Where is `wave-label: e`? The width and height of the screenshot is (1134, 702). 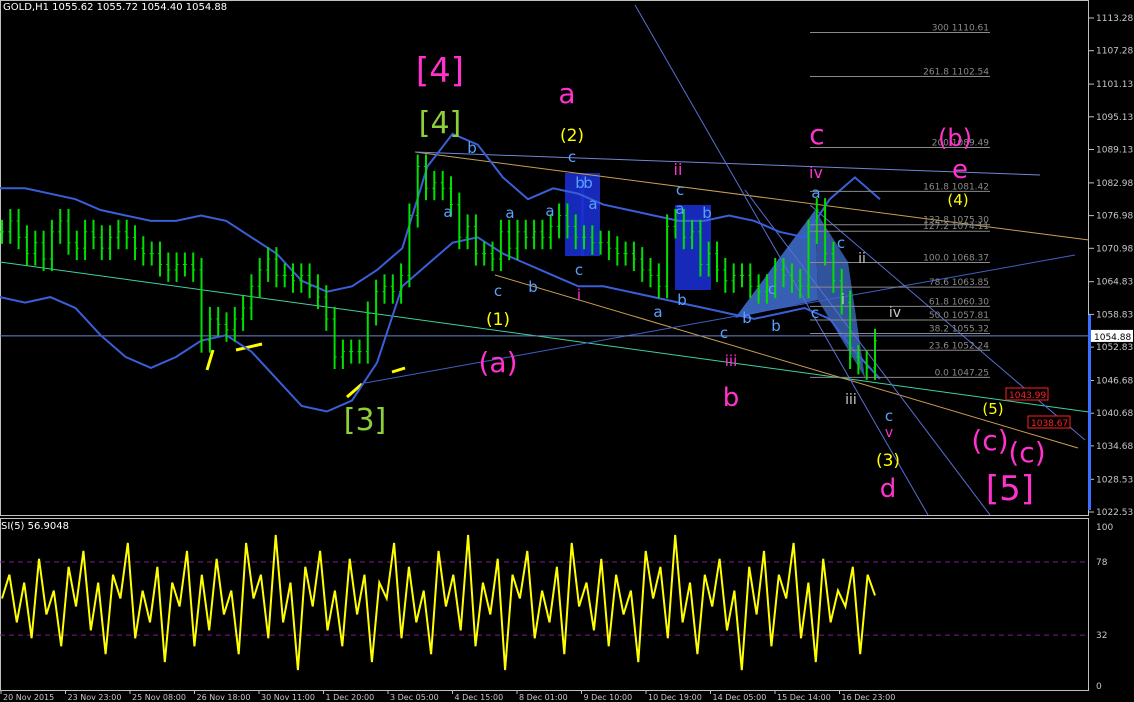 wave-label: e is located at coordinates (960, 170).